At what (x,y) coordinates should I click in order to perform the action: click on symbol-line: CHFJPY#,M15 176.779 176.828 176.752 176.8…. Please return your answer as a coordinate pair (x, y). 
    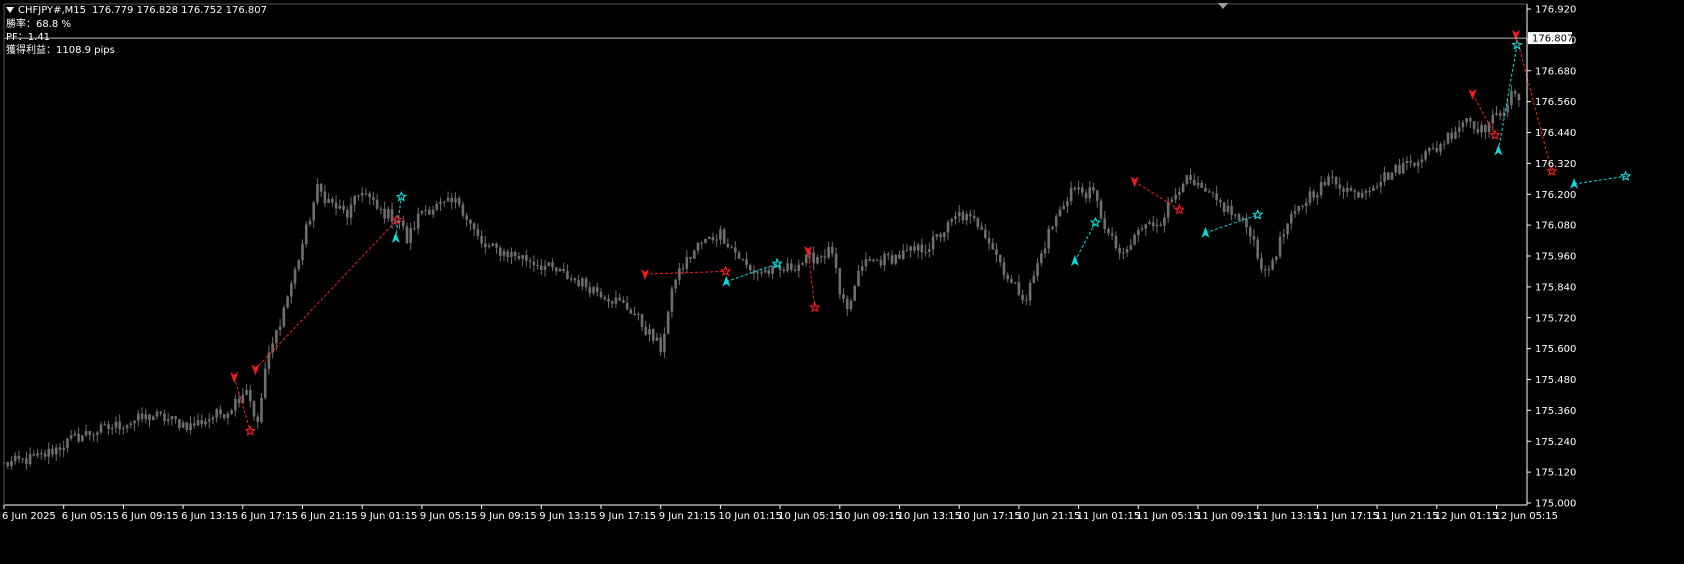
    Looking at the image, I should click on (136, 10).